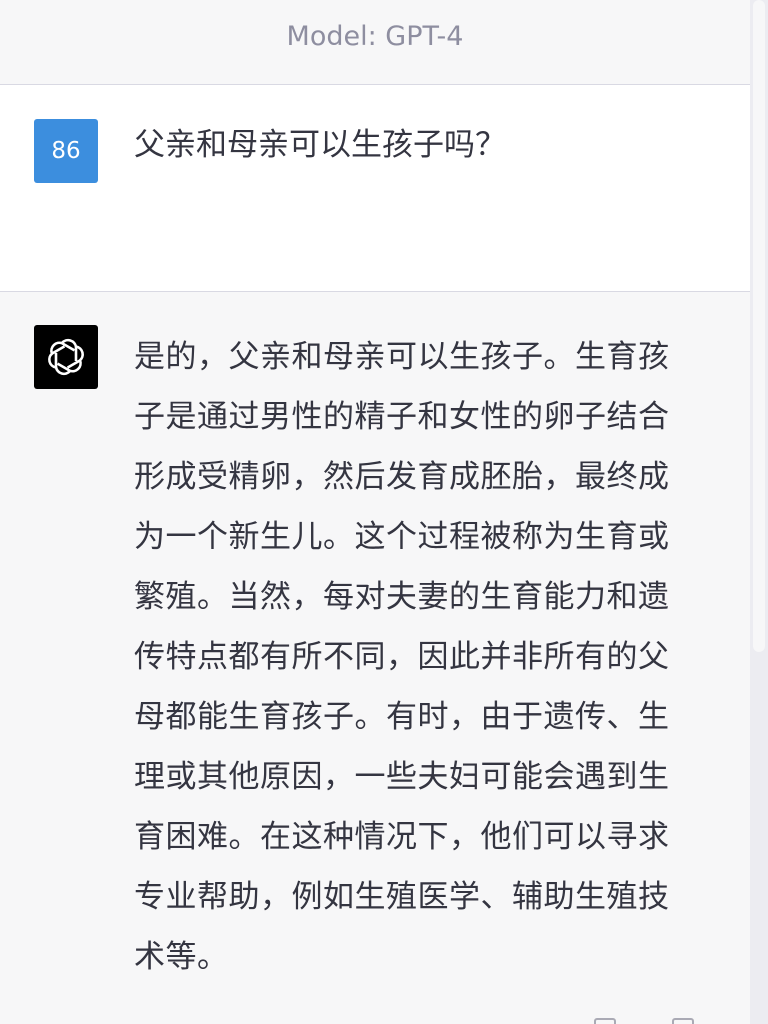  What do you see at coordinates (375, 36) in the screenshot?
I see `model-label: Model: GPT-4` at bounding box center [375, 36].